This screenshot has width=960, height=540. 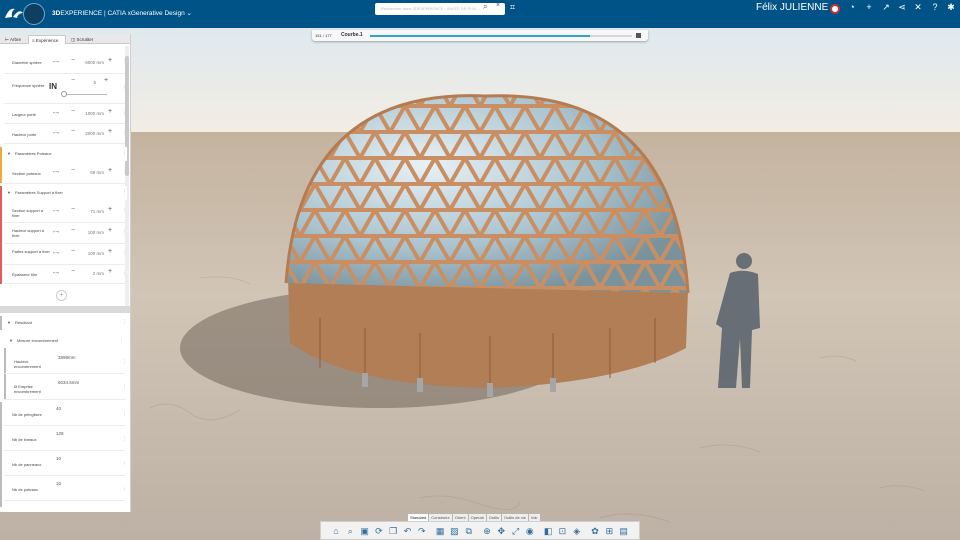 What do you see at coordinates (63, 154) in the screenshot?
I see `section-poteaux-header: ▼ Paramètres Poteaux ⋮` at bounding box center [63, 154].